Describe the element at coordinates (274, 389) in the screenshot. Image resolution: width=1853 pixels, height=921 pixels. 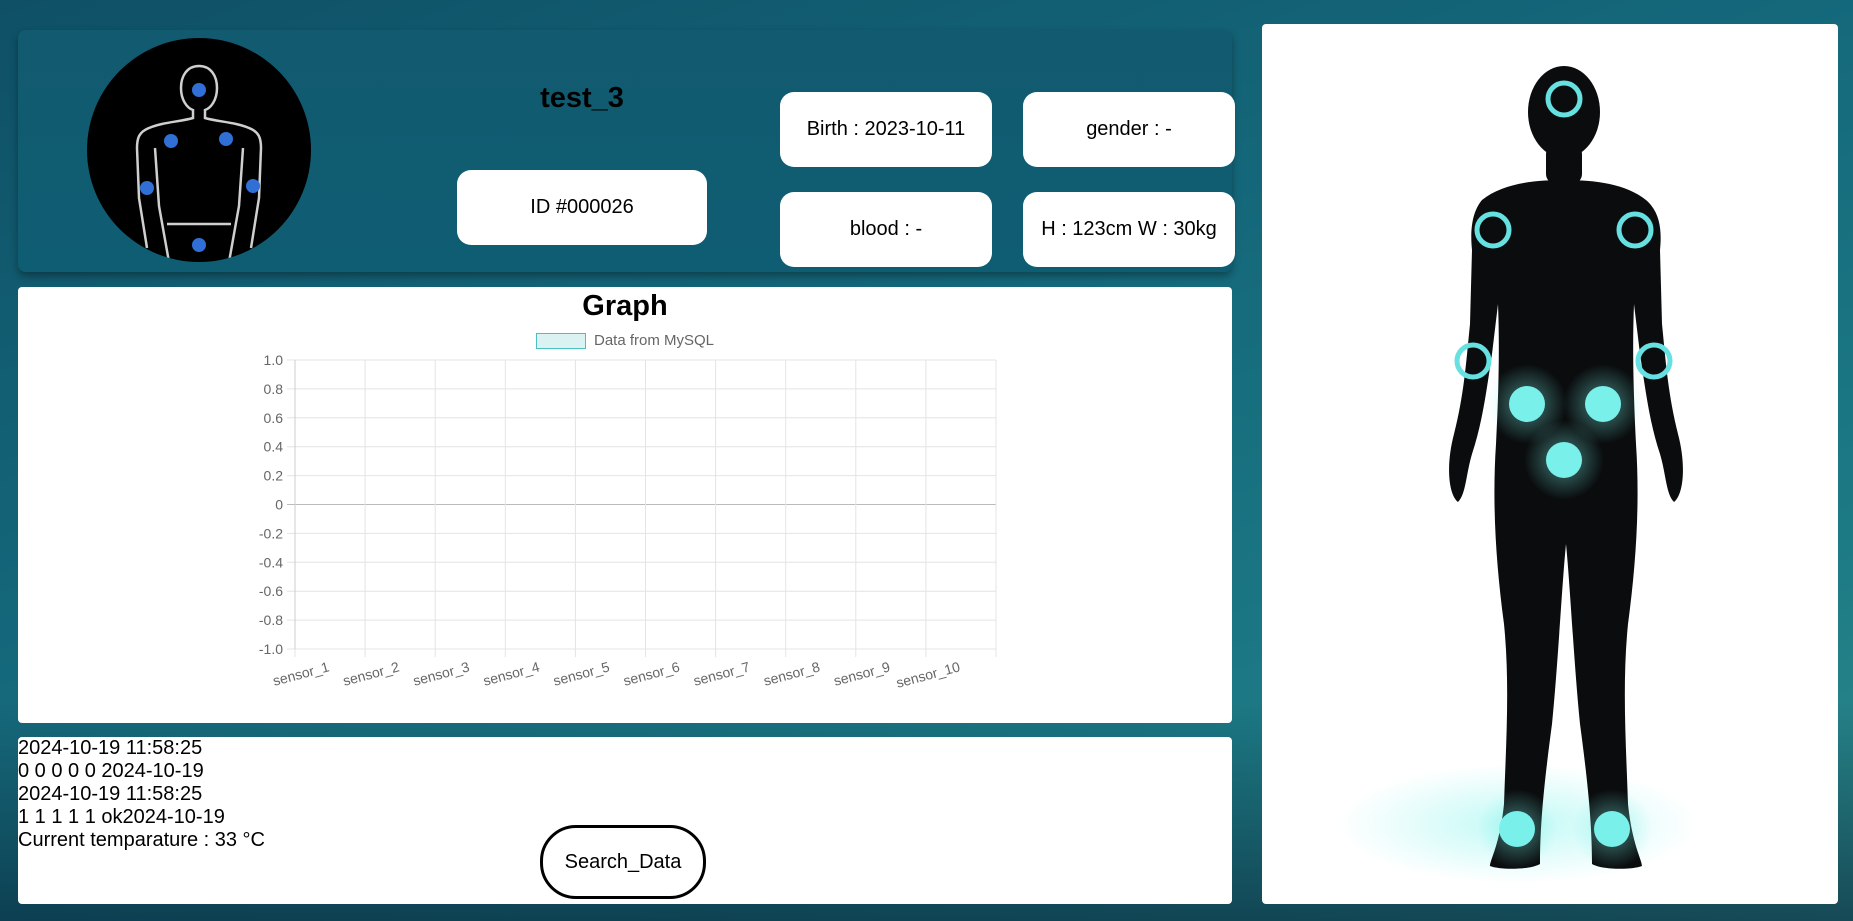
I see `y-tick-label: 0.8` at that location.